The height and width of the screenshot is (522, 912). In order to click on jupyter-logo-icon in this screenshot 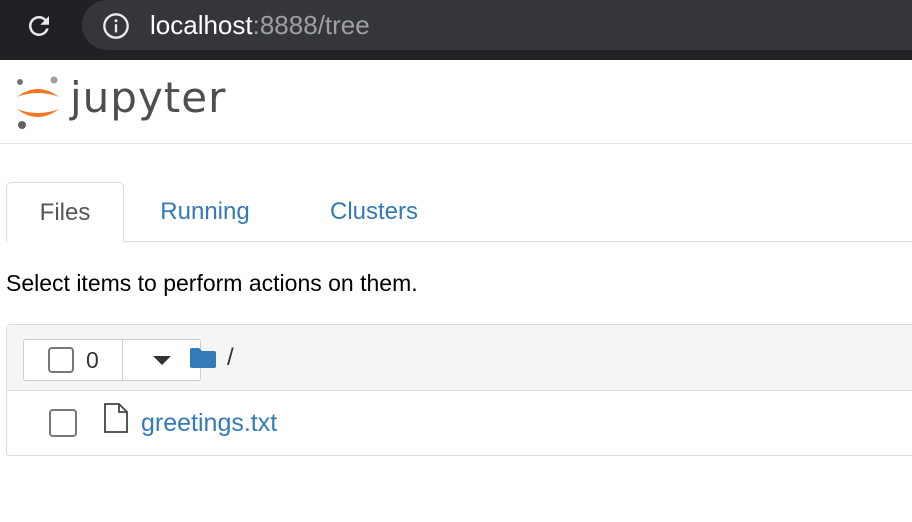, I will do `click(39, 102)`.